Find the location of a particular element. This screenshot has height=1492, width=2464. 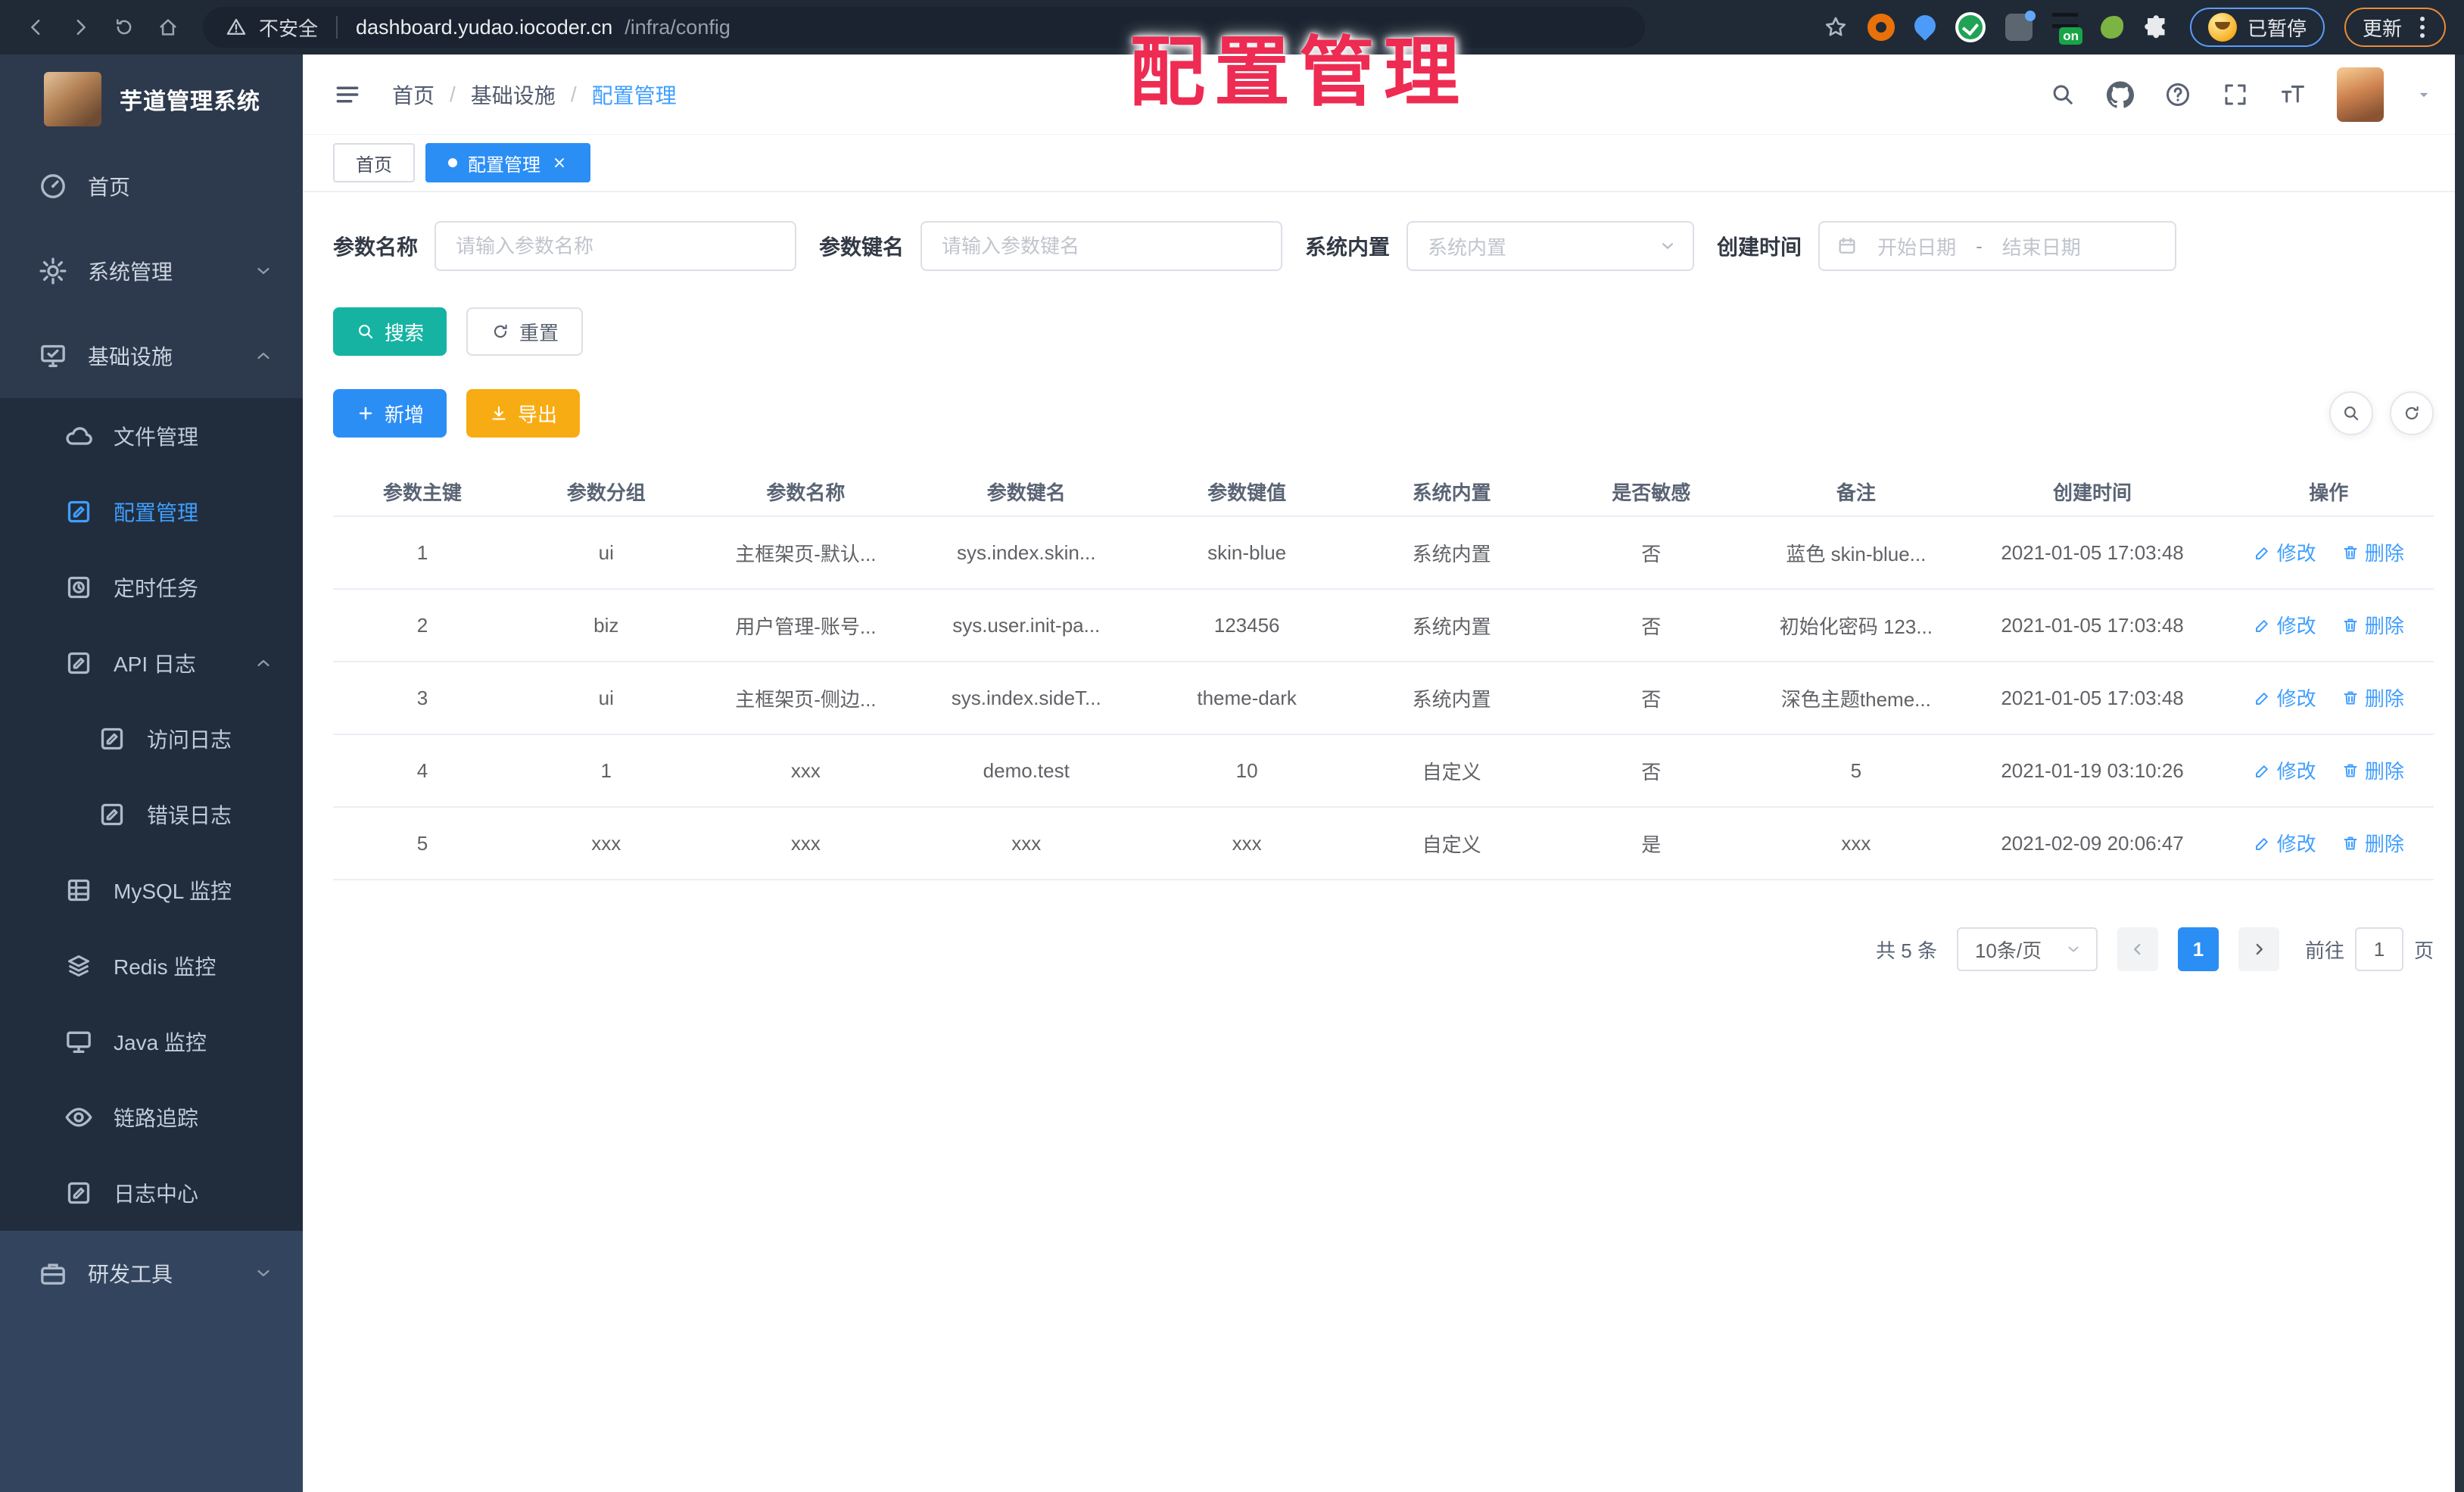

chevron-down-icon is located at coordinates (263, 271).